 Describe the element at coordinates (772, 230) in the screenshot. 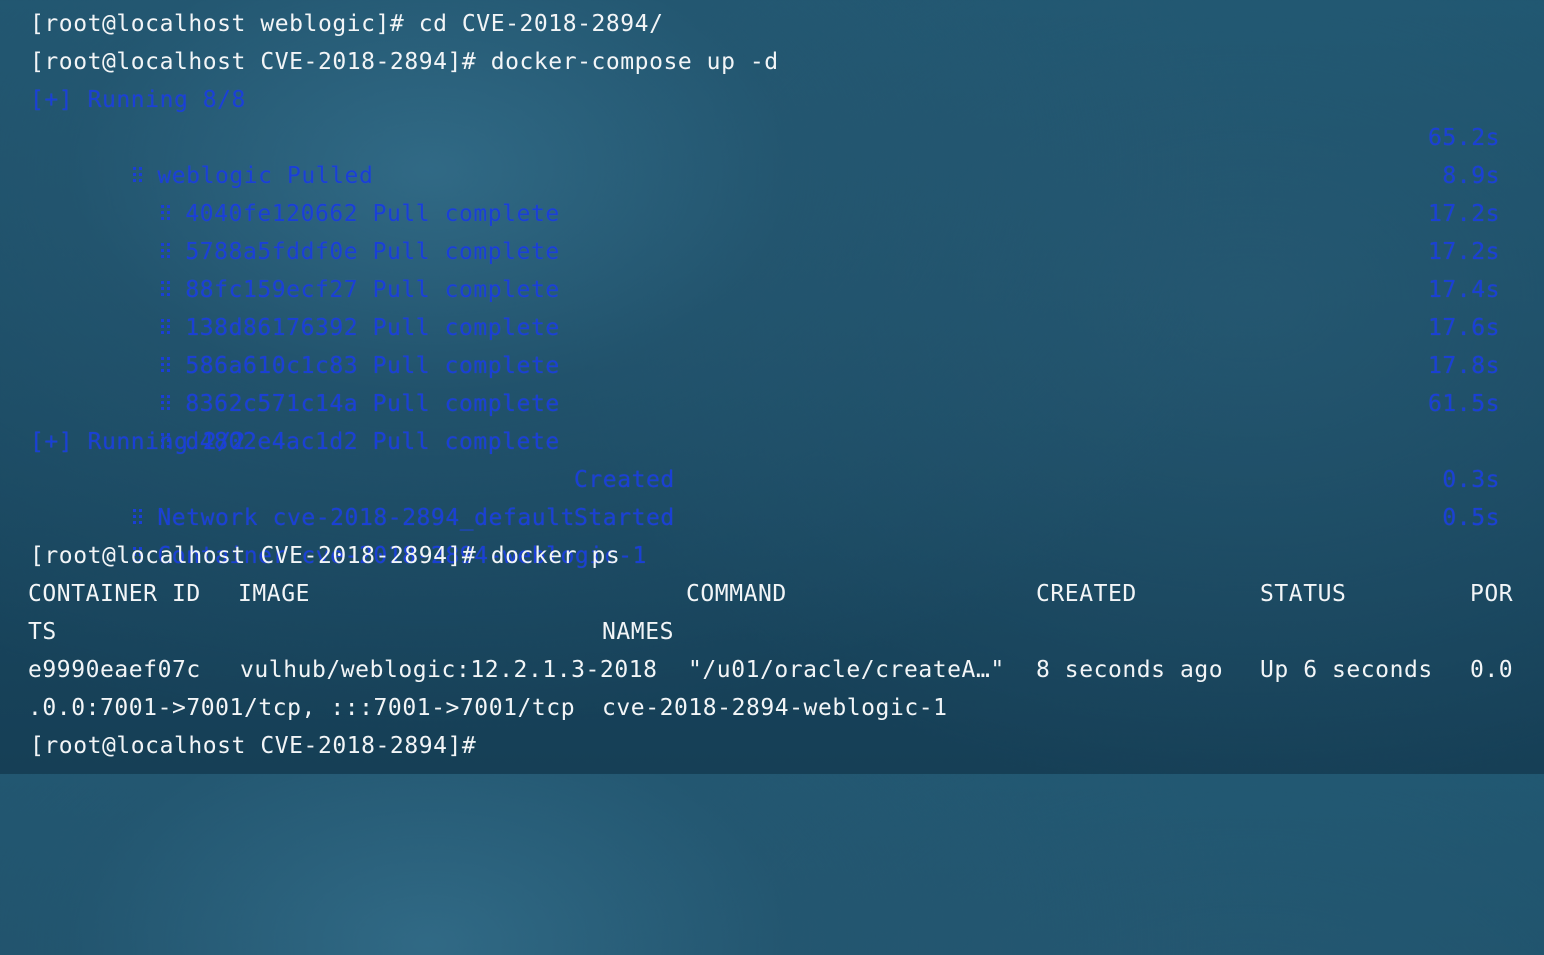

I see `layer-line: 5788a5fddf0e Pull complete 17.2s` at that location.